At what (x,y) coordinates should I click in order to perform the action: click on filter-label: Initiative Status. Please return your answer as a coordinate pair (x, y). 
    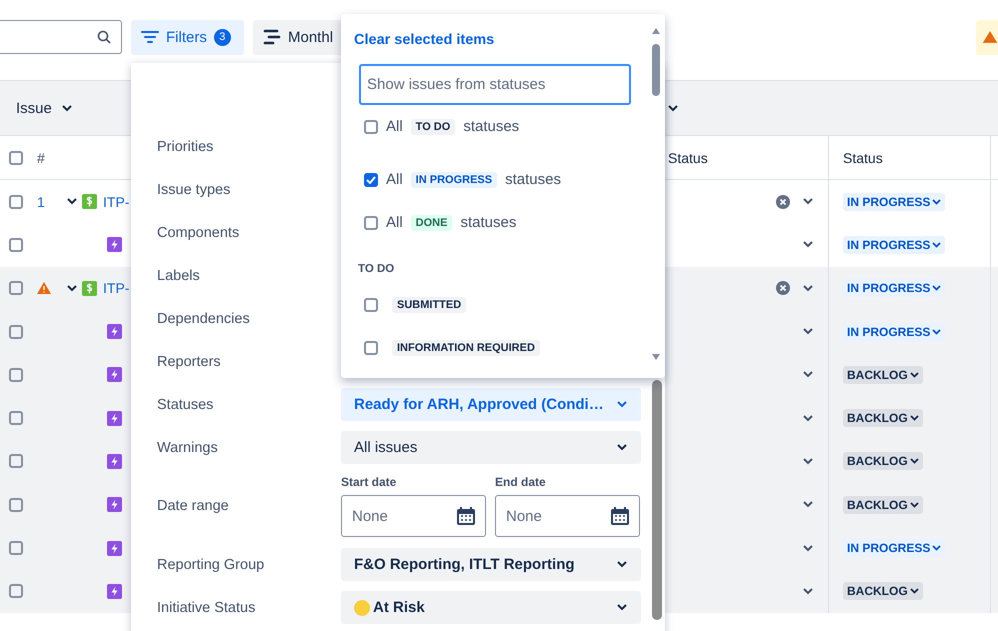
    Looking at the image, I should click on (206, 608).